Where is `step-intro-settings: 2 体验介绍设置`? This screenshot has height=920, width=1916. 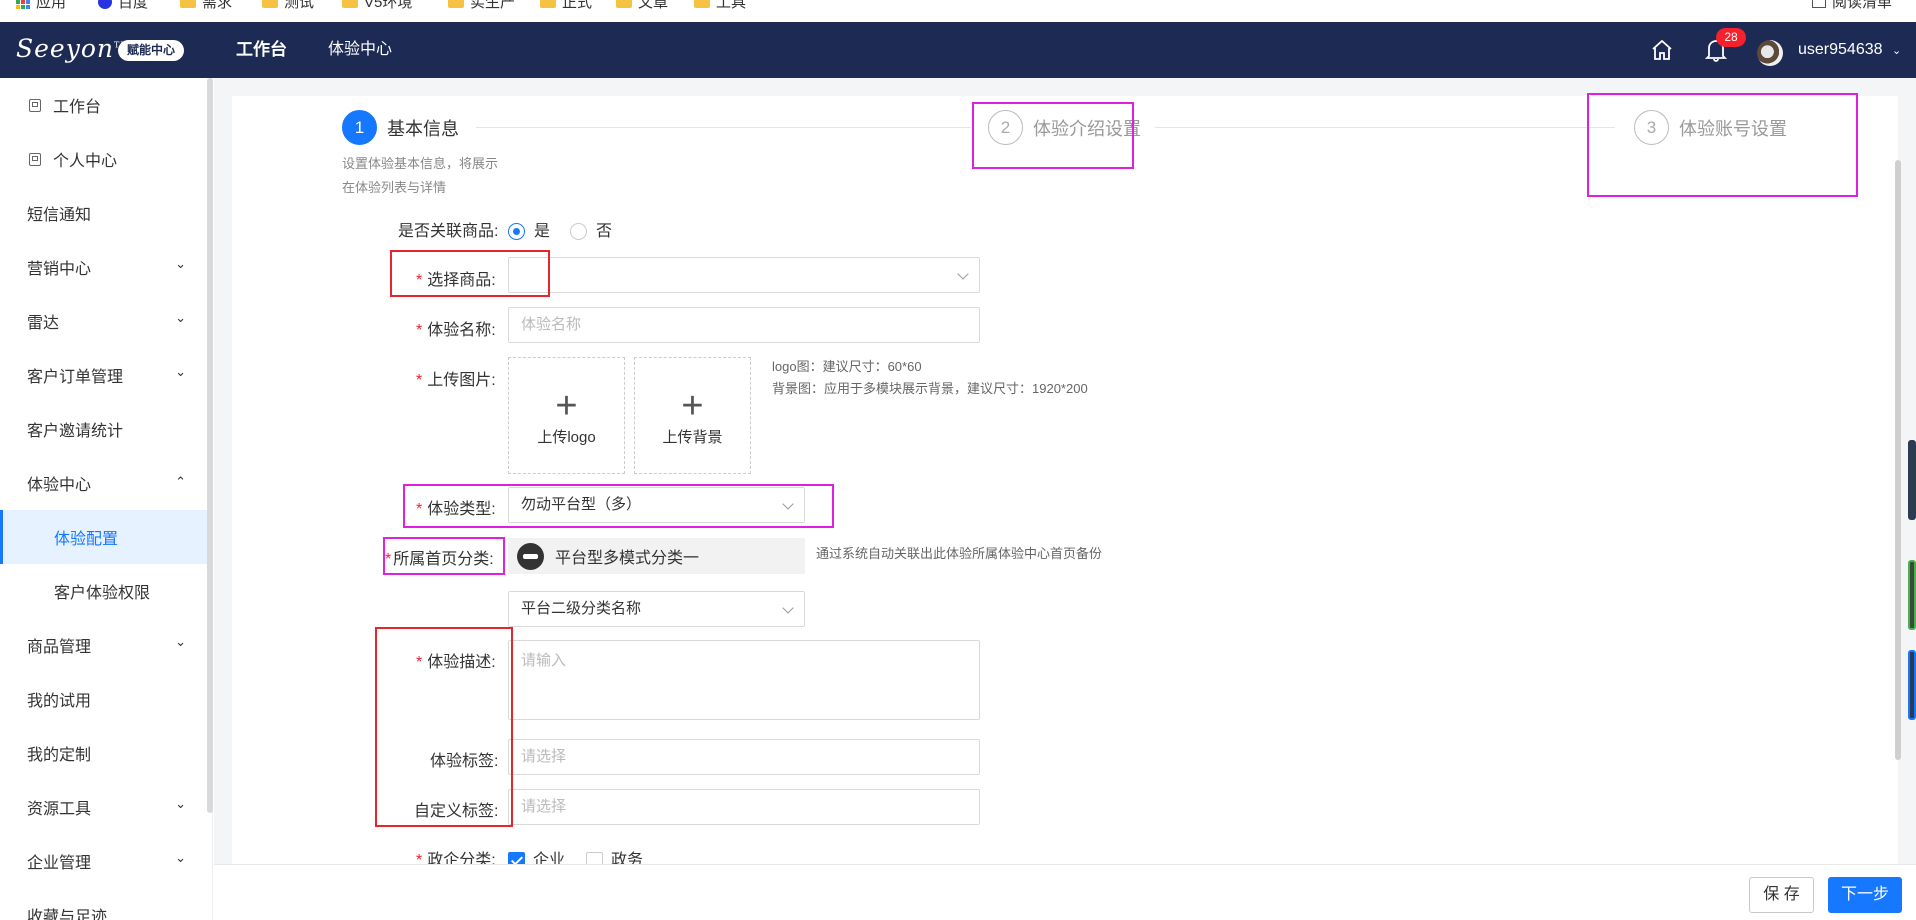
step-intro-settings: 2 体验介绍设置 is located at coordinates (1064, 127).